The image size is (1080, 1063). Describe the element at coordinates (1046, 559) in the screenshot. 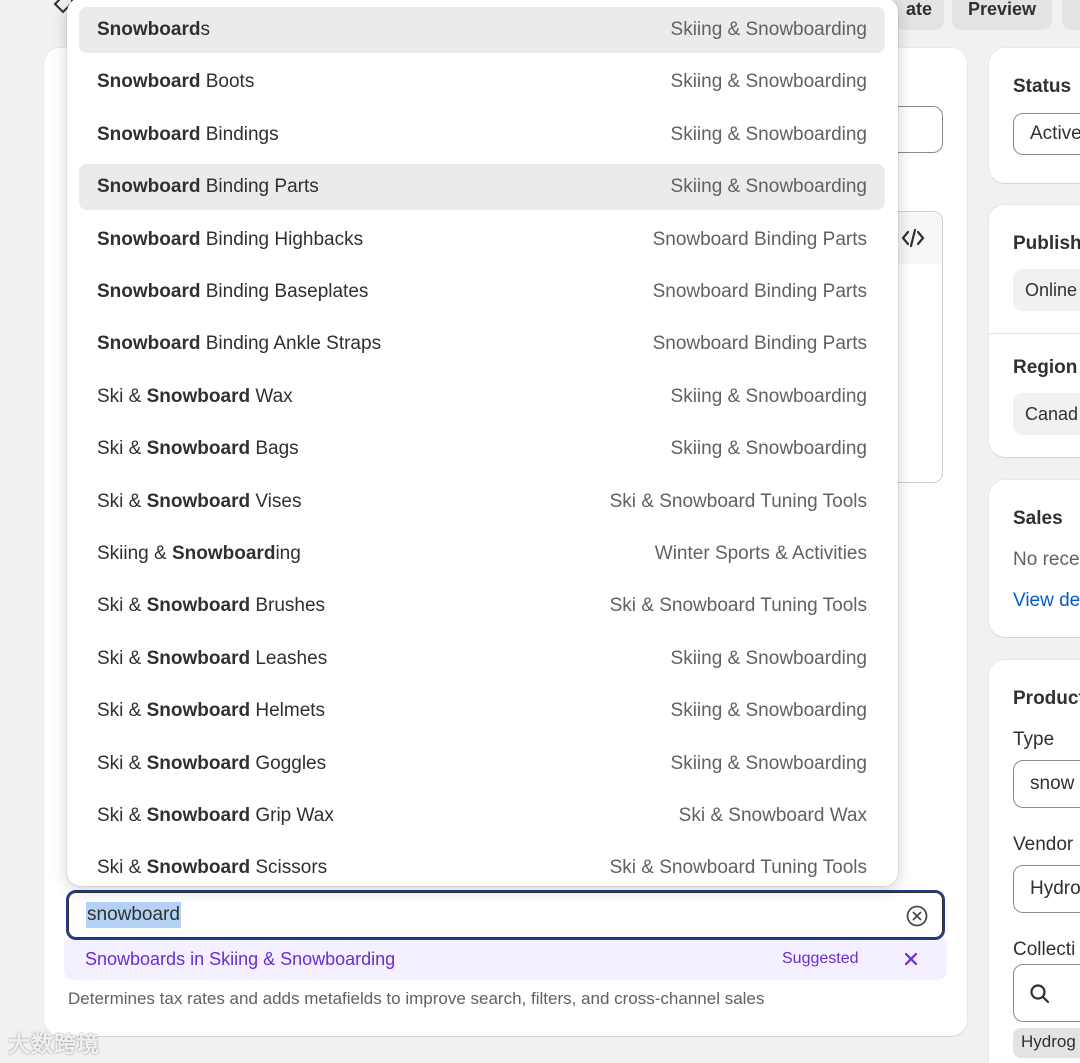

I see `sales-empty-text: No rece` at that location.